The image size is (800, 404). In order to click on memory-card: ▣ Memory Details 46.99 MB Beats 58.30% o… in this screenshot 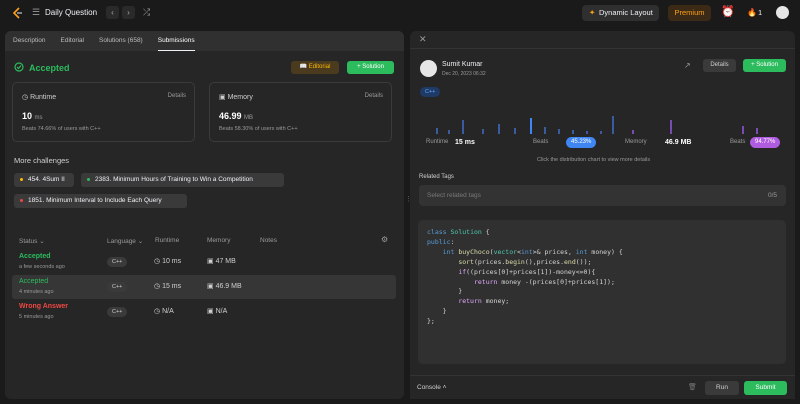, I will do `click(300, 112)`.